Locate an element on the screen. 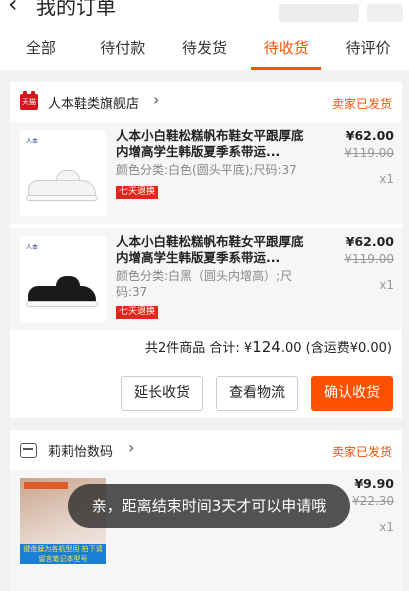 This screenshot has width=409, height=591. shop-name: 莉莉怡数码 is located at coordinates (80, 450).